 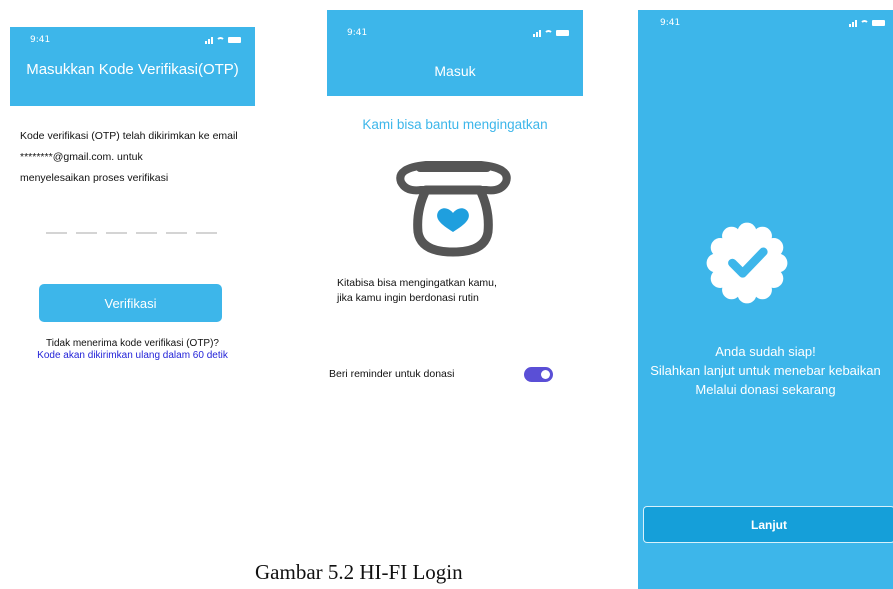 I want to click on toggle-knob, so click(x=545, y=374).